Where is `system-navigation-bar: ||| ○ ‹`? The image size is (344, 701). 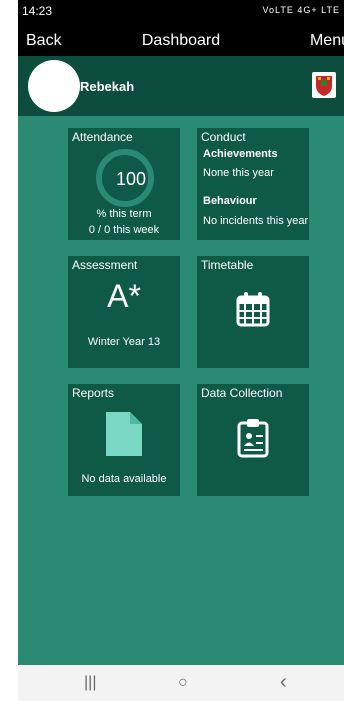
system-navigation-bar: ||| ○ ‹ is located at coordinates (181, 683).